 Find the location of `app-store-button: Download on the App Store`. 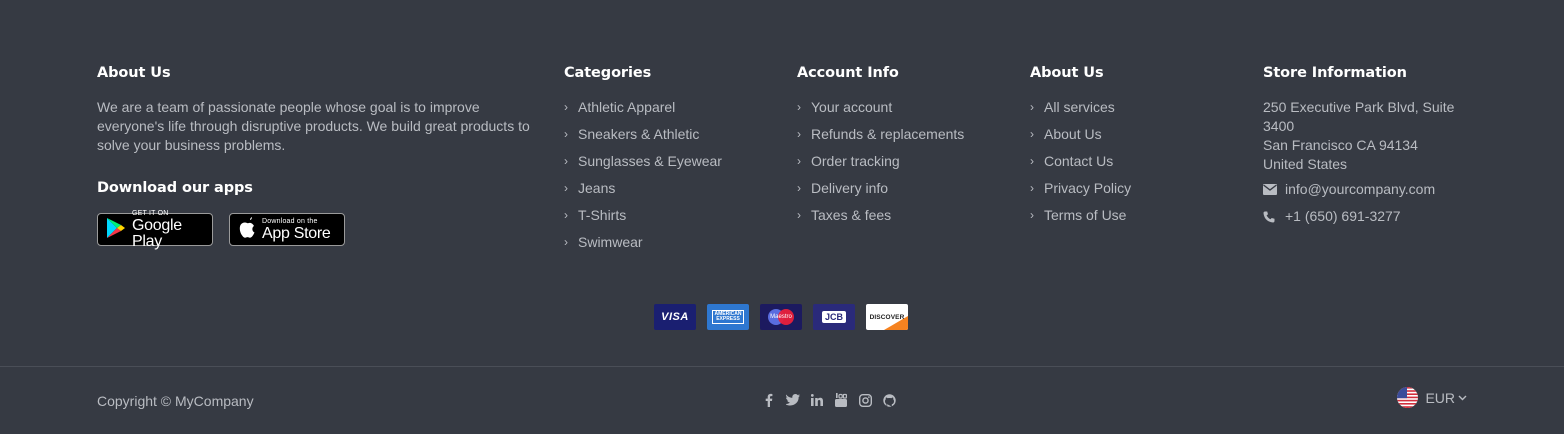

app-store-button: Download on the App Store is located at coordinates (287, 229).